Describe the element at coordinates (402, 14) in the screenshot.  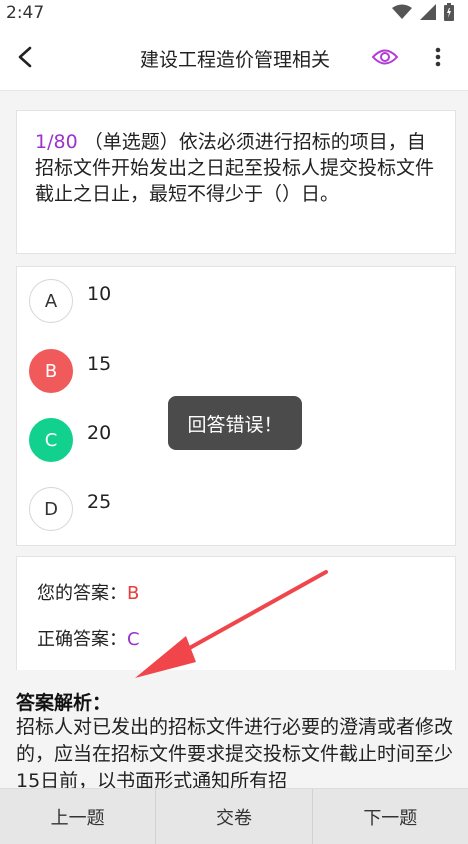
I see `wifi-icon` at that location.